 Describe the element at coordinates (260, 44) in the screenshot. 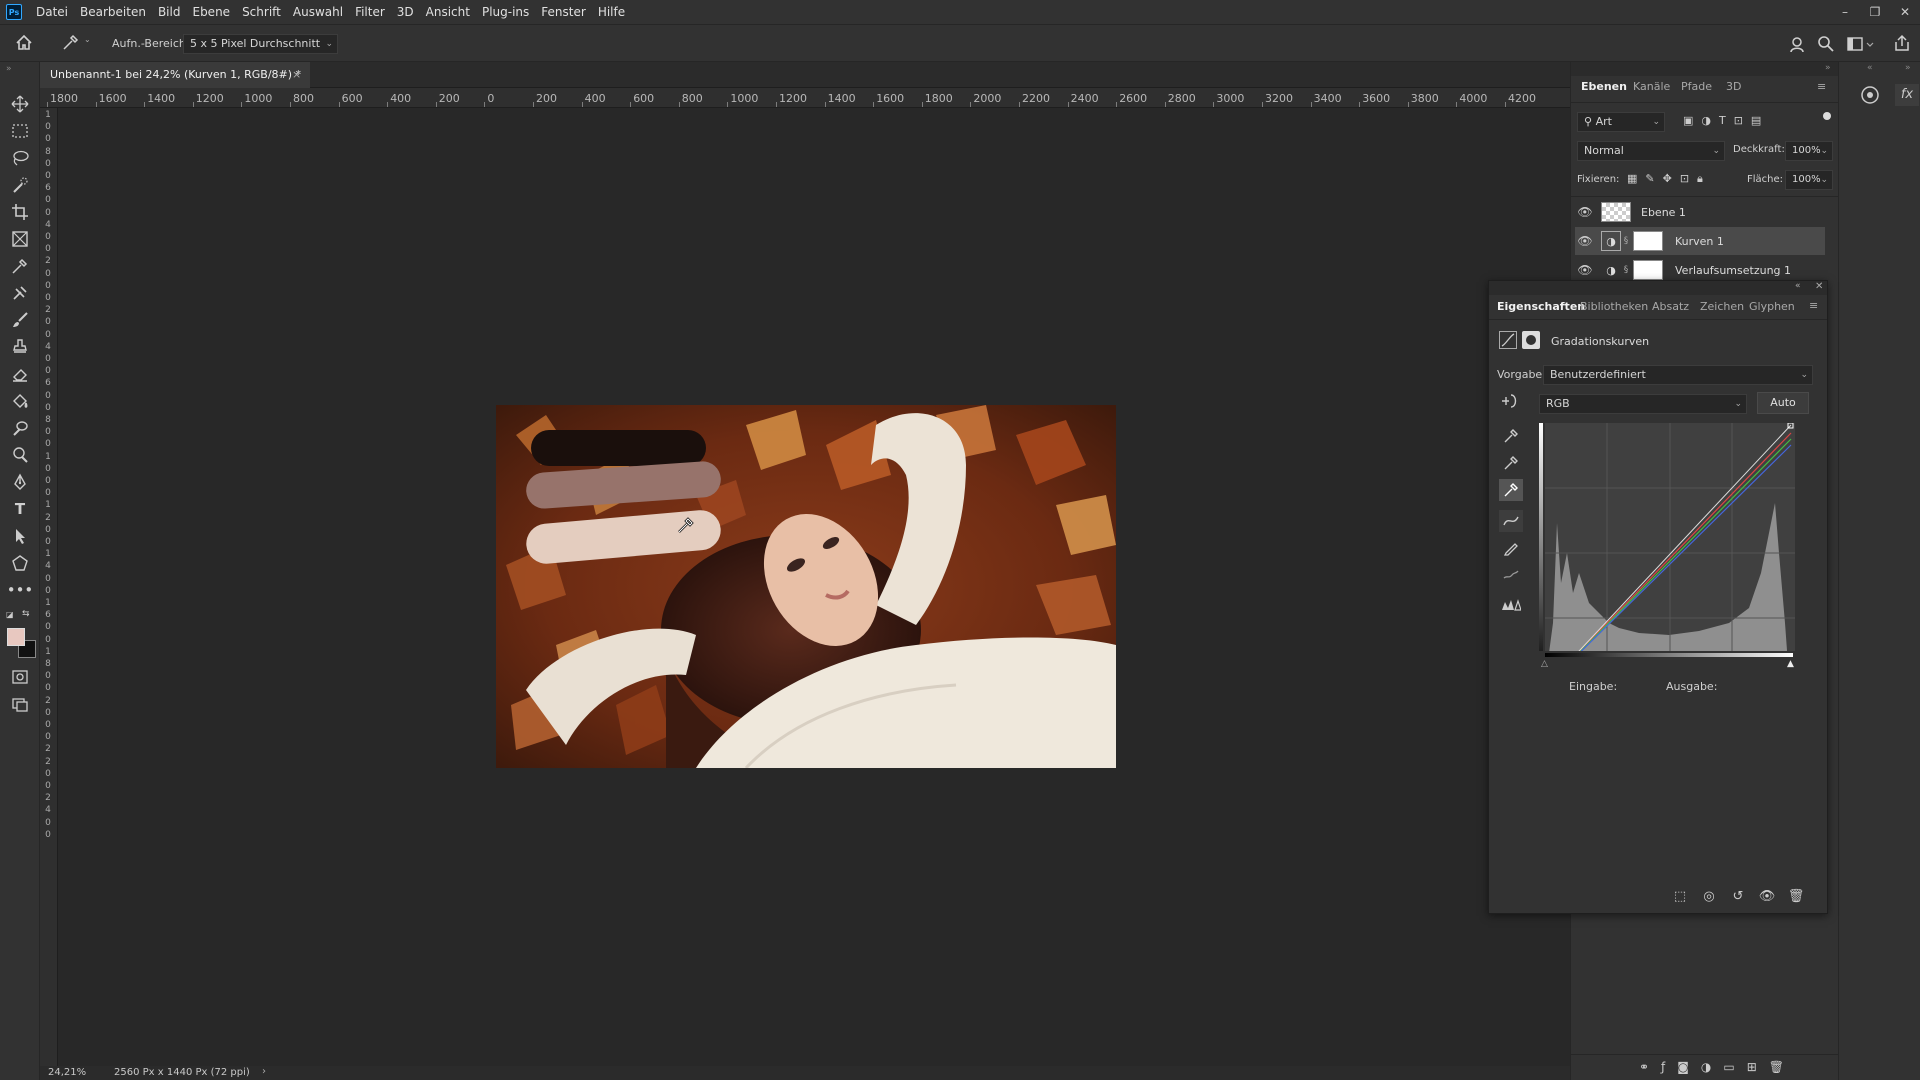

I see `sample-size-dropdown: 5 x 5 Pixel Durchschnitt ⌄` at that location.